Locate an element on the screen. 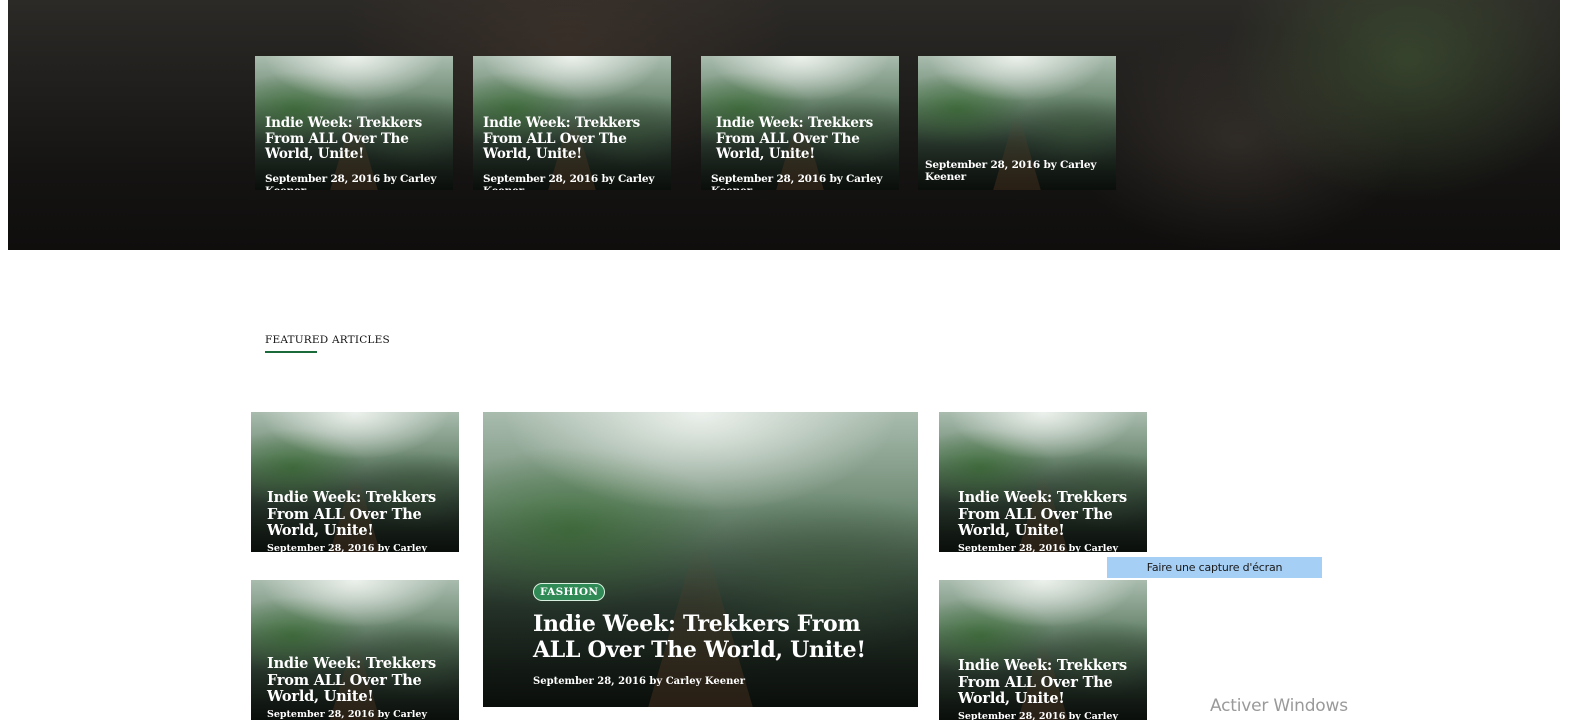 The width and height of the screenshot is (1583, 721). category-badge: FASHION is located at coordinates (569, 592).